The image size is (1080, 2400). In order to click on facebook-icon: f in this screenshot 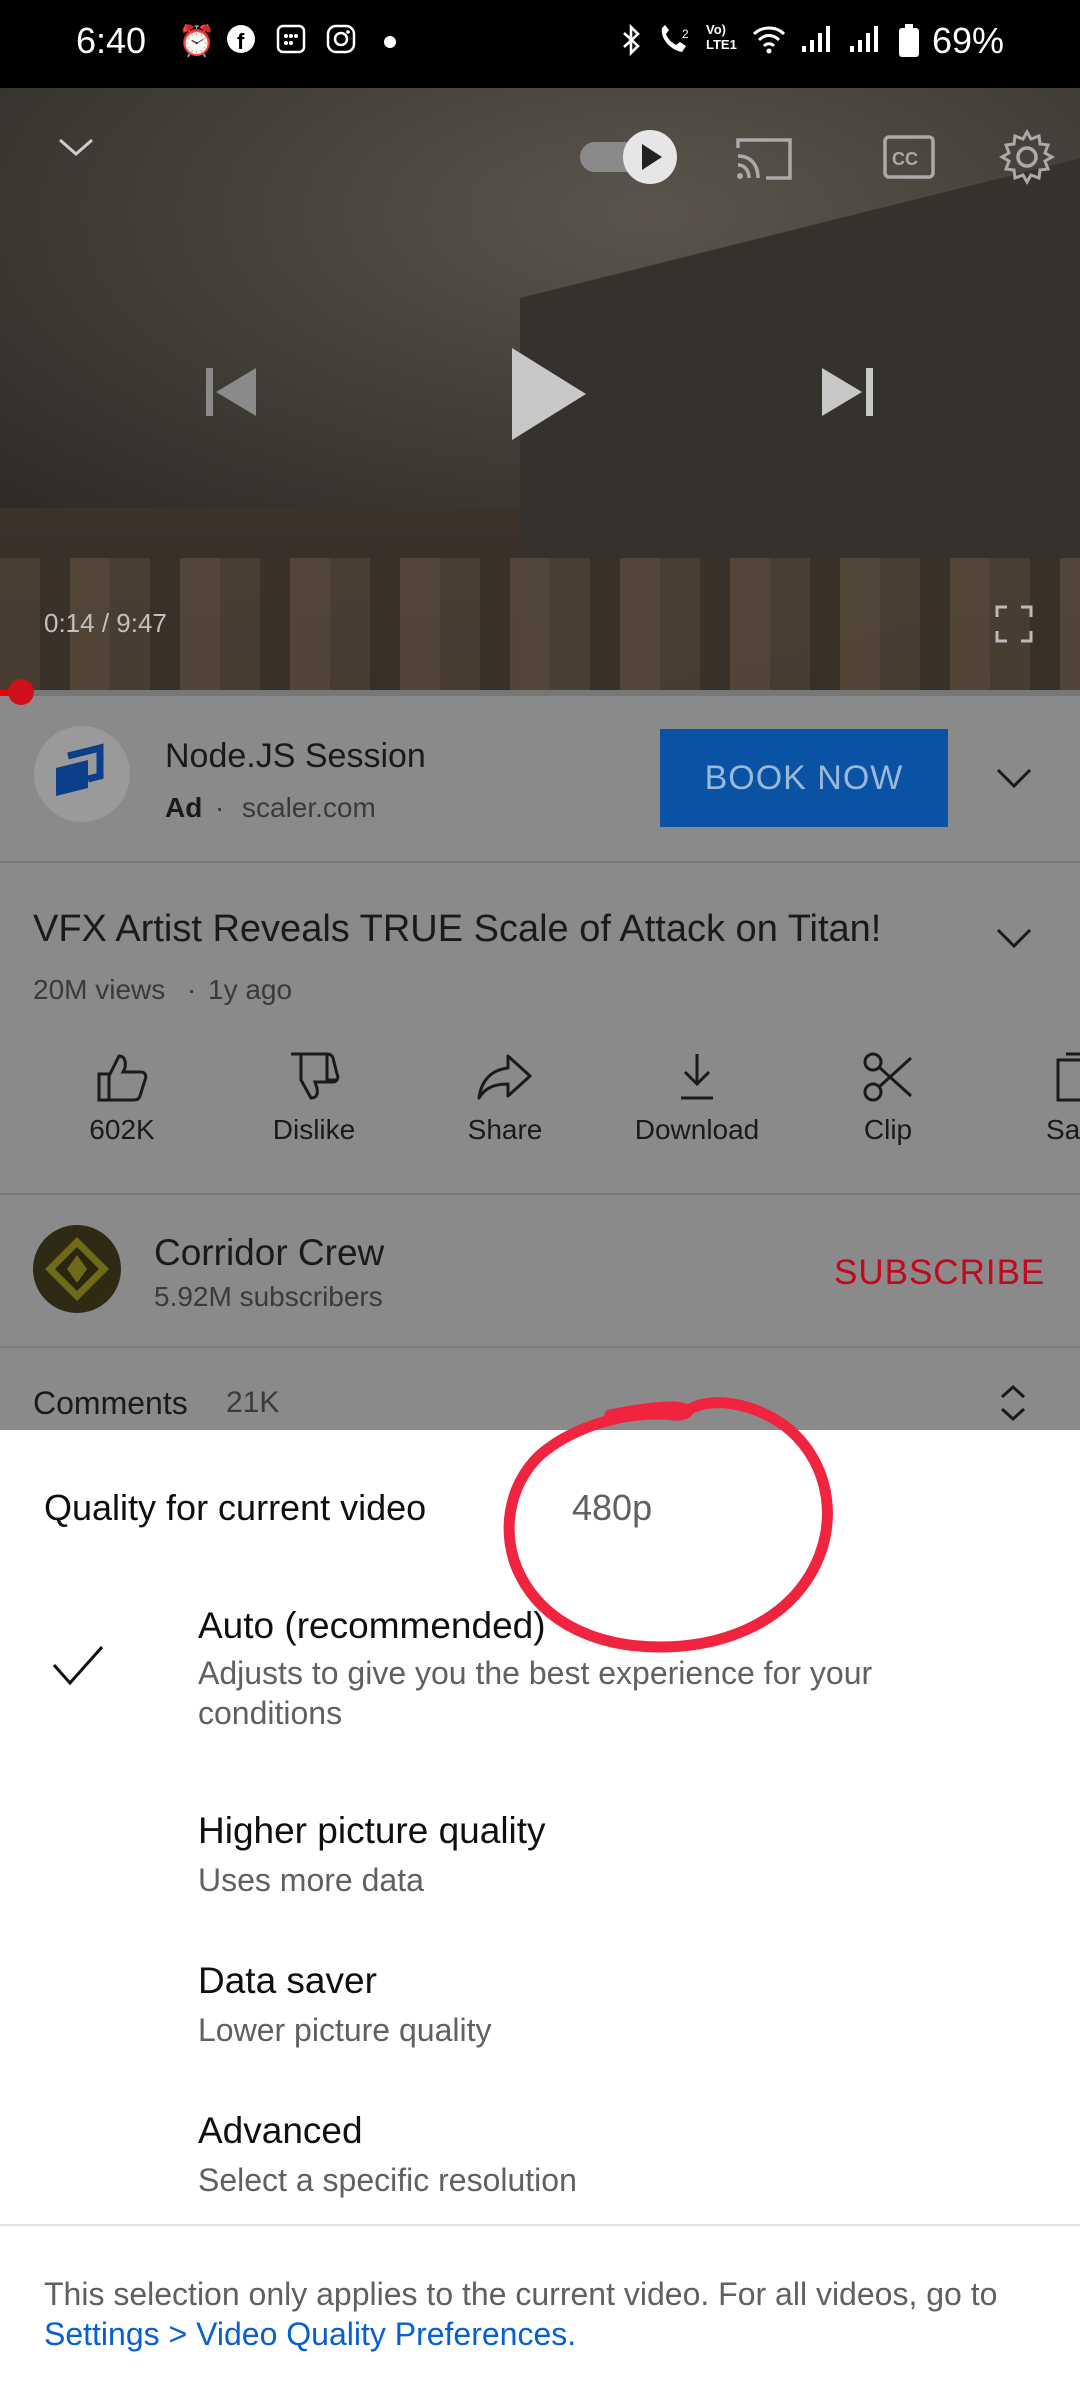, I will do `click(241, 43)`.